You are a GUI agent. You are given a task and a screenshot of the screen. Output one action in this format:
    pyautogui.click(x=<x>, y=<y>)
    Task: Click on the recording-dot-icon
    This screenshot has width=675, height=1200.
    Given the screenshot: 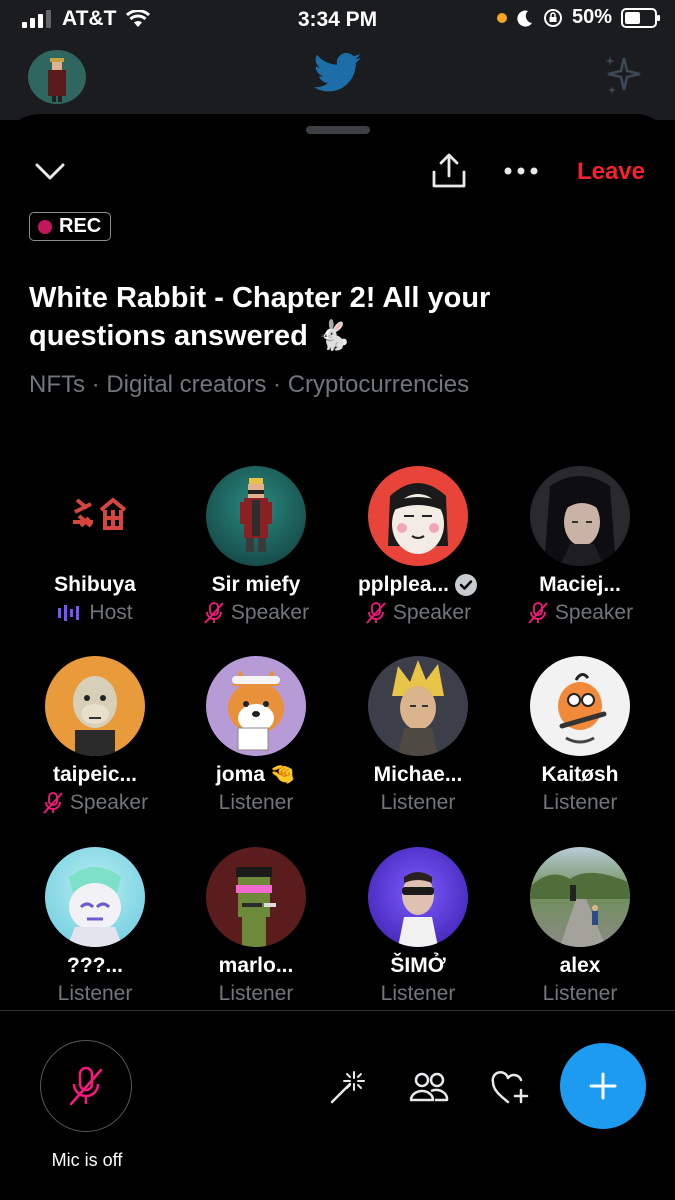 What is the action you would take?
    pyautogui.click(x=45, y=226)
    